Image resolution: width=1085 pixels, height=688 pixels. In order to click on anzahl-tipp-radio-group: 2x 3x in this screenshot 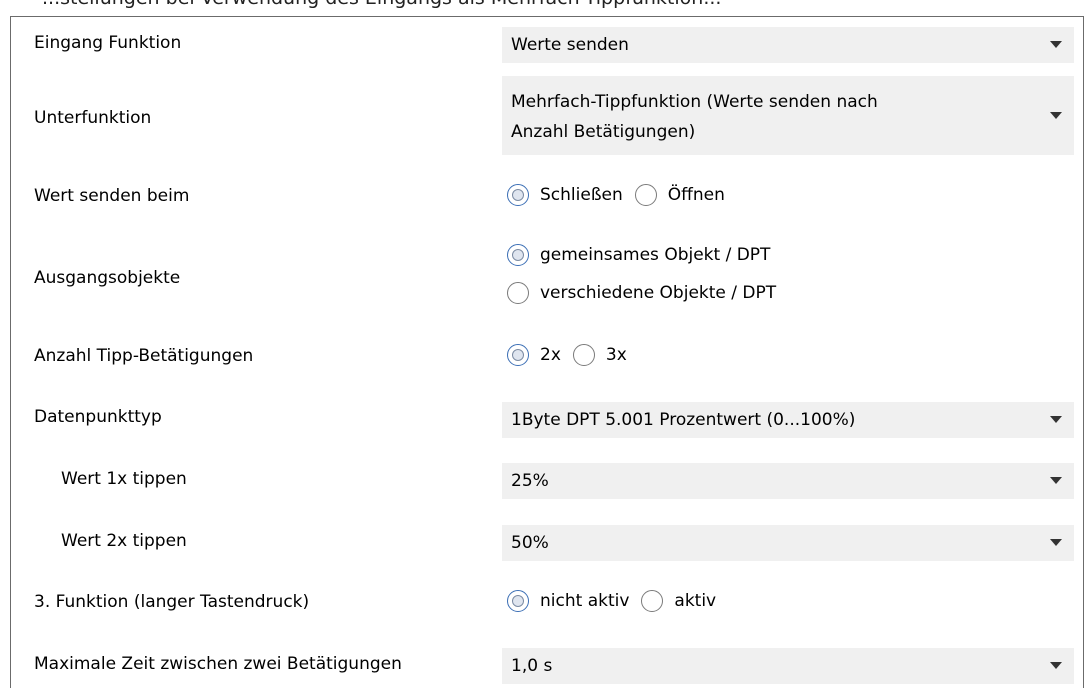, I will do `click(573, 355)`.